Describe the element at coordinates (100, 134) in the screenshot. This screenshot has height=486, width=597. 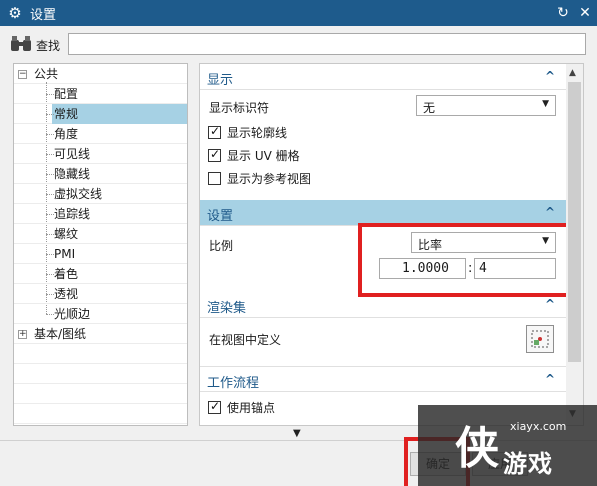
I see `tree-item: 角度` at that location.